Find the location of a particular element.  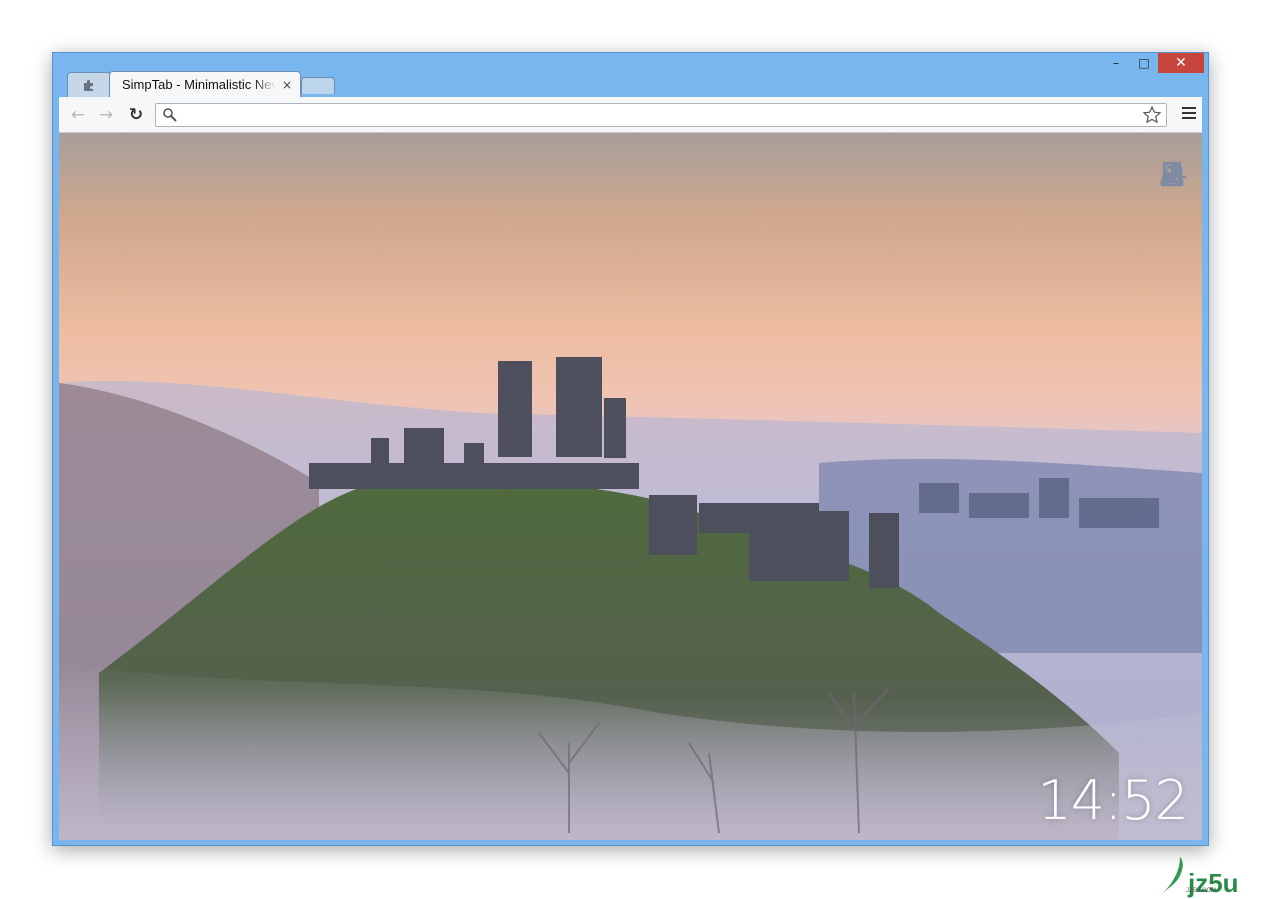

watermark-subtext: JZ5U.COM is located at coordinates (1201, 891).